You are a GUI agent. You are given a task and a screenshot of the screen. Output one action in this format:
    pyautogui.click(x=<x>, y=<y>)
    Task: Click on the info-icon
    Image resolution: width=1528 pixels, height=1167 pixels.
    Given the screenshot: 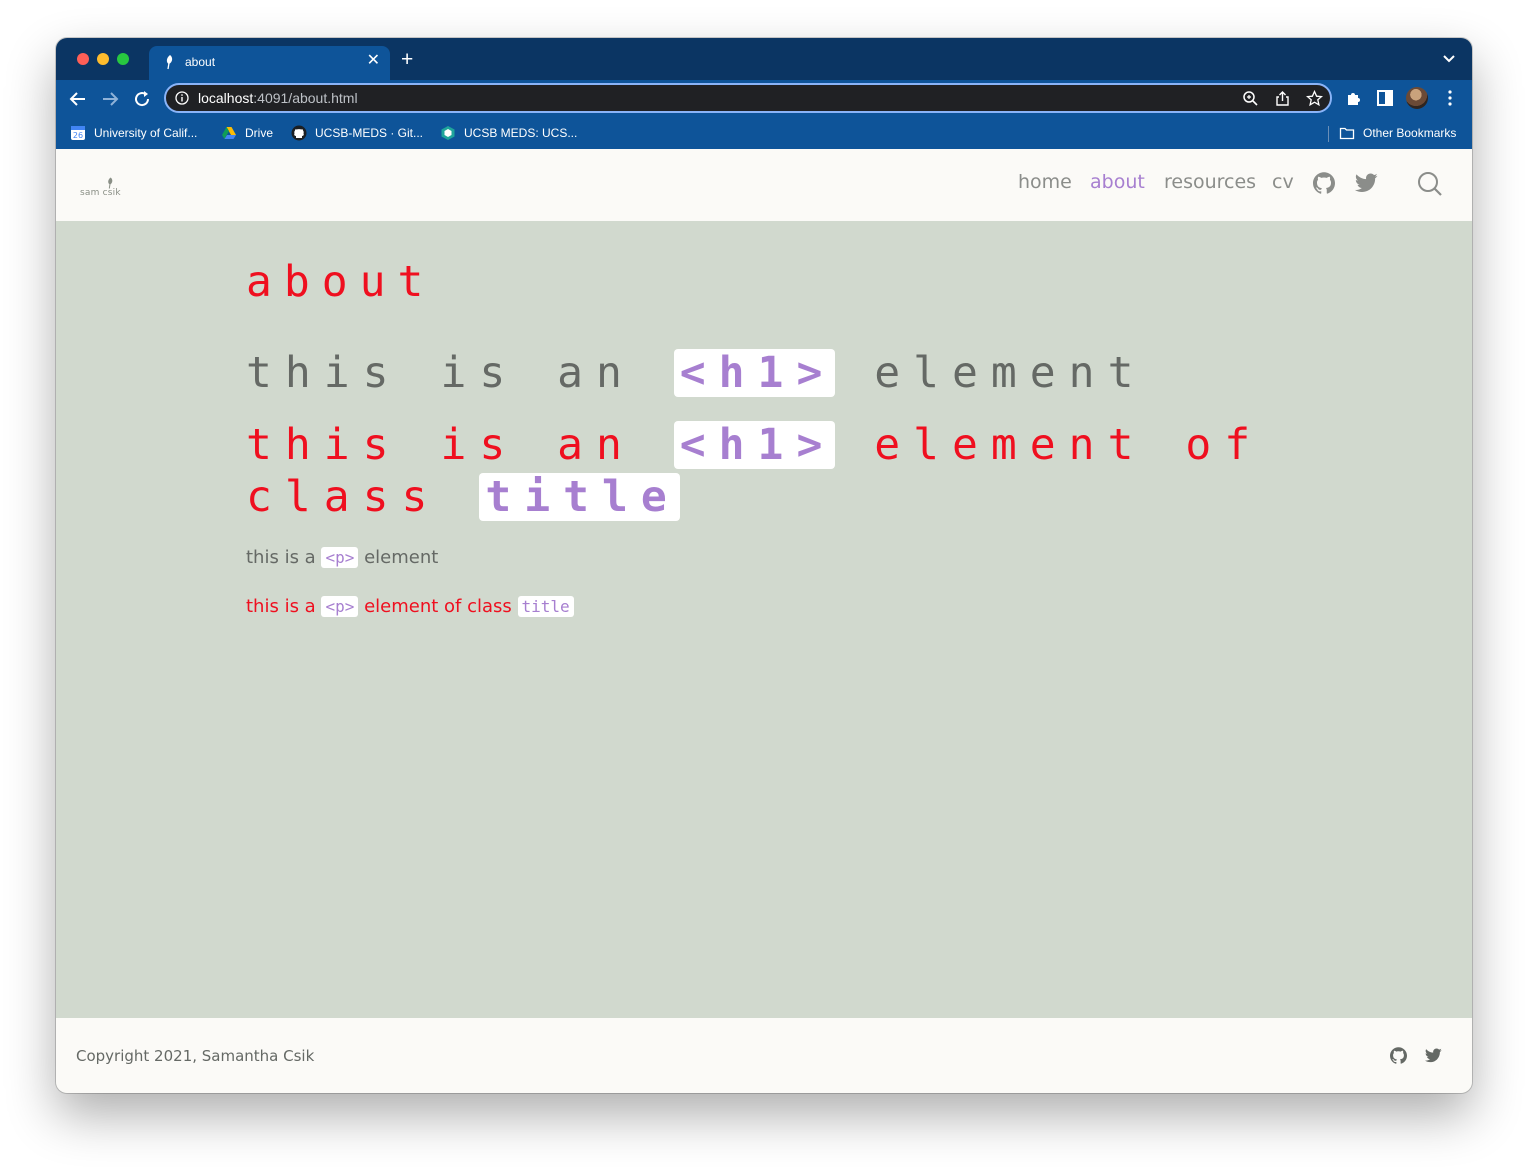 What is the action you would take?
    pyautogui.click(x=182, y=98)
    